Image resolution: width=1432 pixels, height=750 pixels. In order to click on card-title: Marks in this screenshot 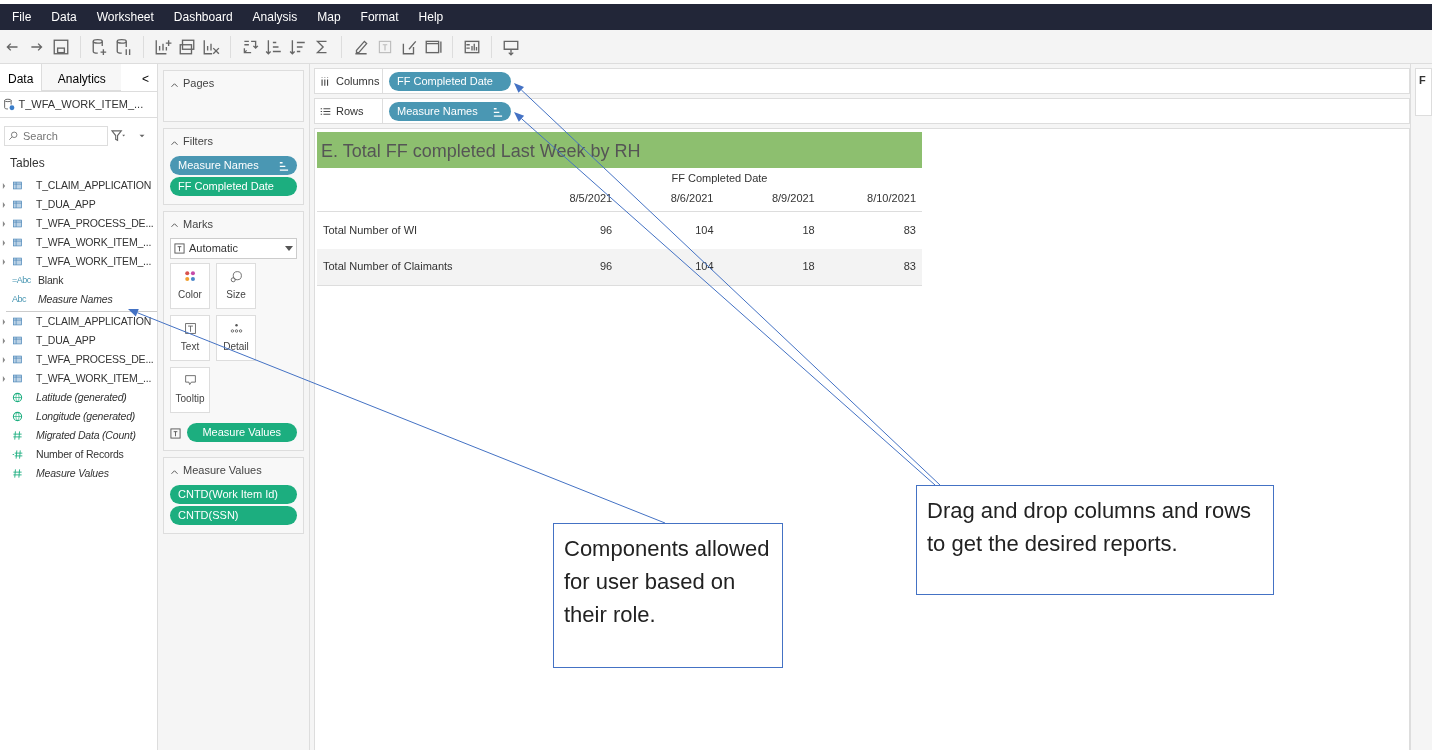, I will do `click(198, 223)`.